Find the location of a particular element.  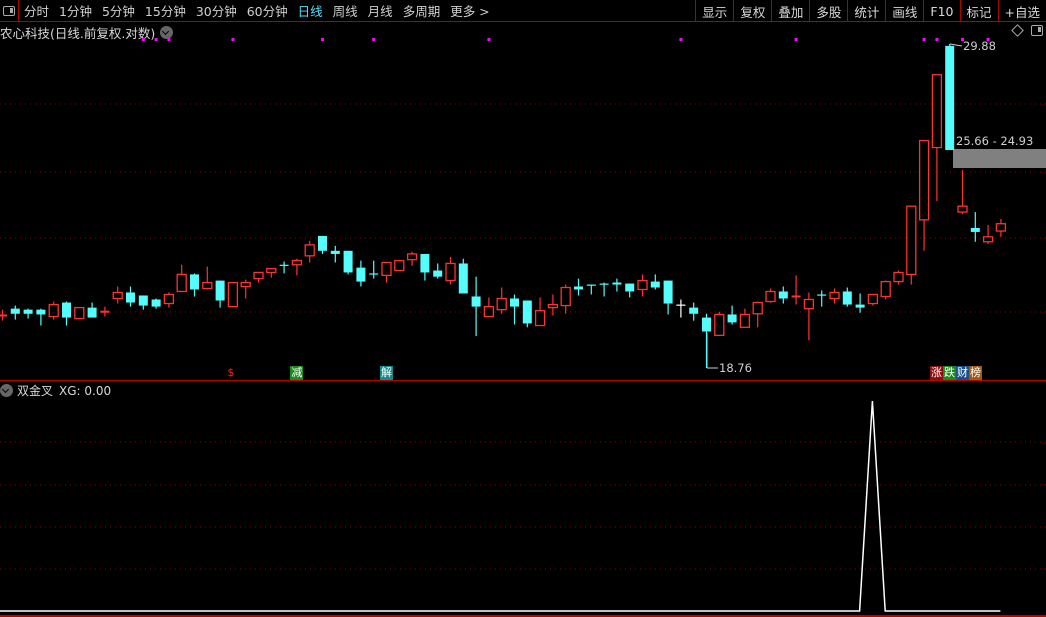

event-marker: 解 is located at coordinates (386, 373).